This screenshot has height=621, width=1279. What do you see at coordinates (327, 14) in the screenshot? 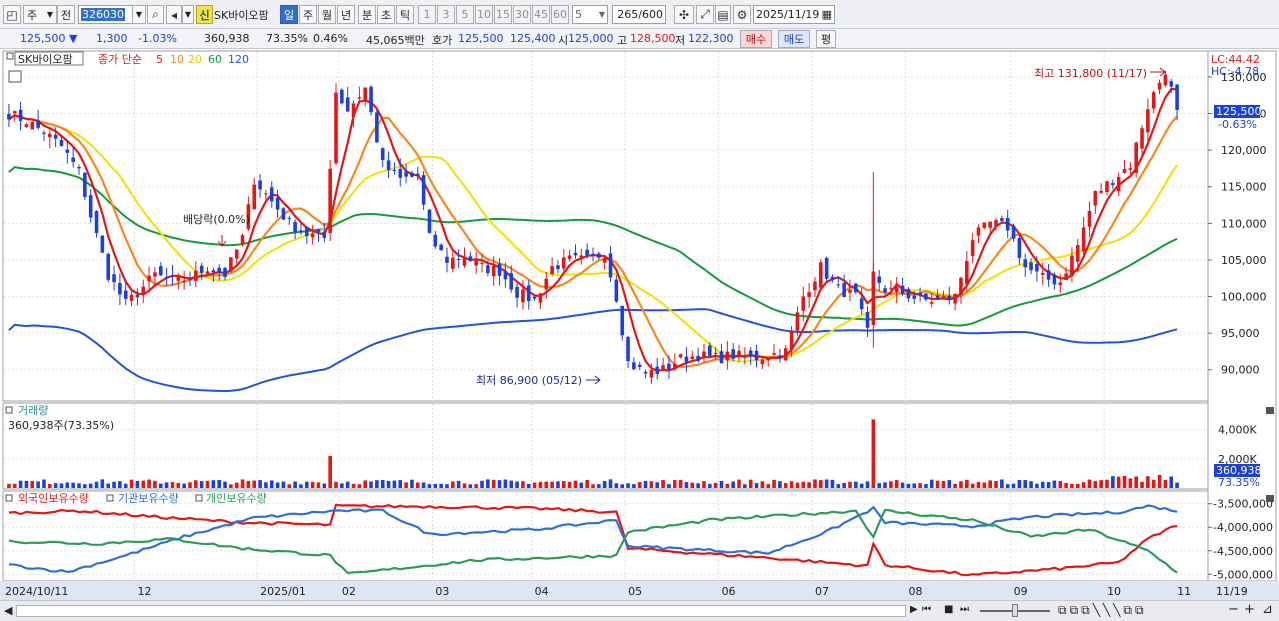
I see `period-month-button: 월` at bounding box center [327, 14].